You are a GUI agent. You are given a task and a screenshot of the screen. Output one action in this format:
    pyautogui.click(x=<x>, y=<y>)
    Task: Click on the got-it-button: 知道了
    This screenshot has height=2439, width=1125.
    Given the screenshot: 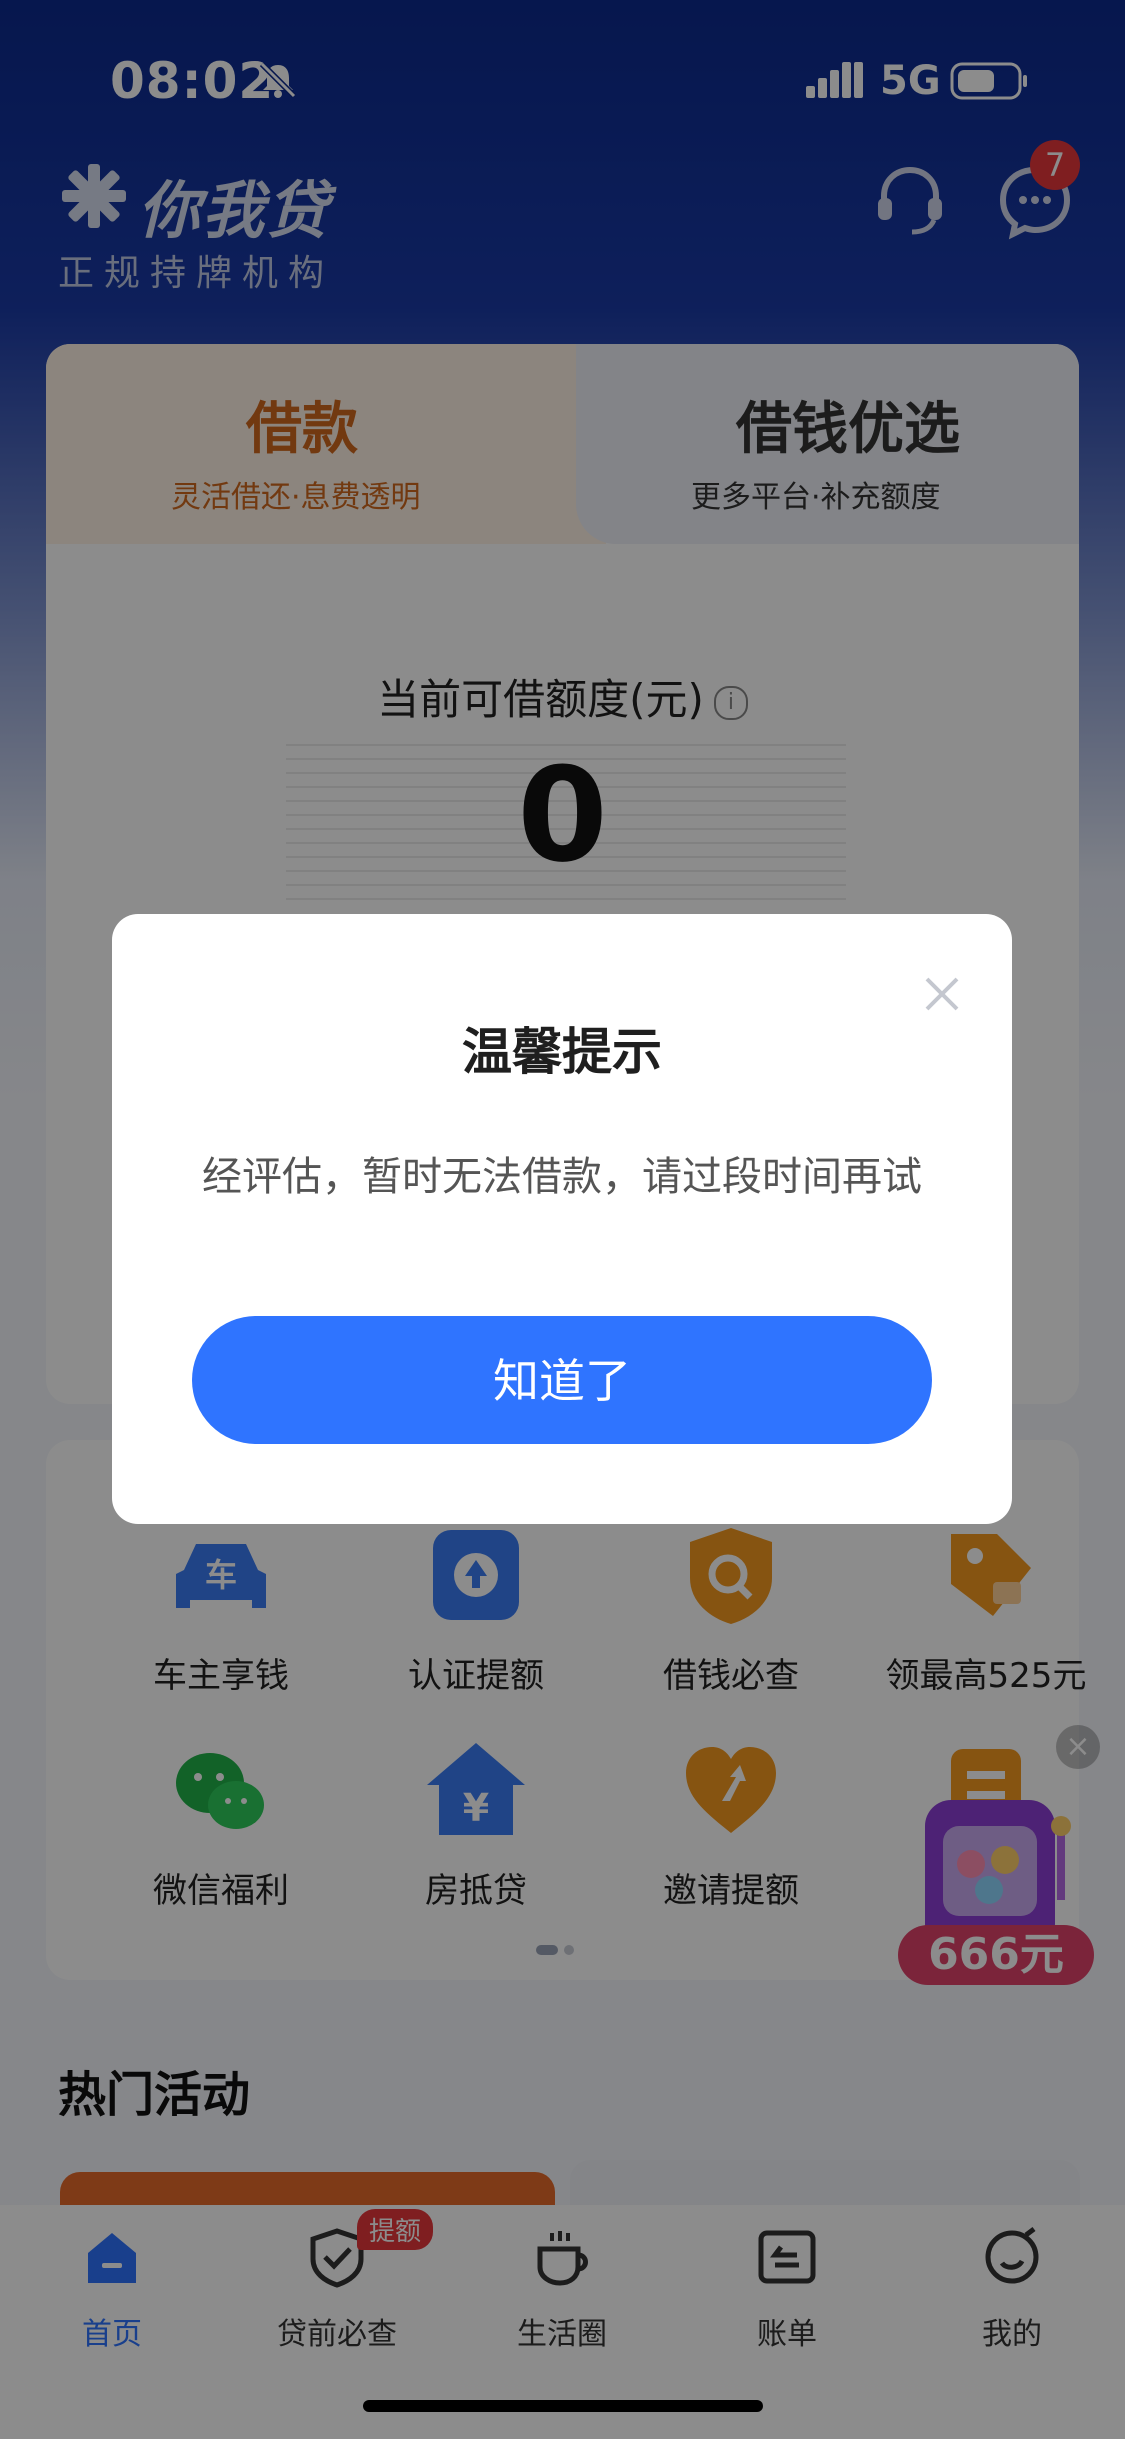 What is the action you would take?
    pyautogui.click(x=562, y=1380)
    